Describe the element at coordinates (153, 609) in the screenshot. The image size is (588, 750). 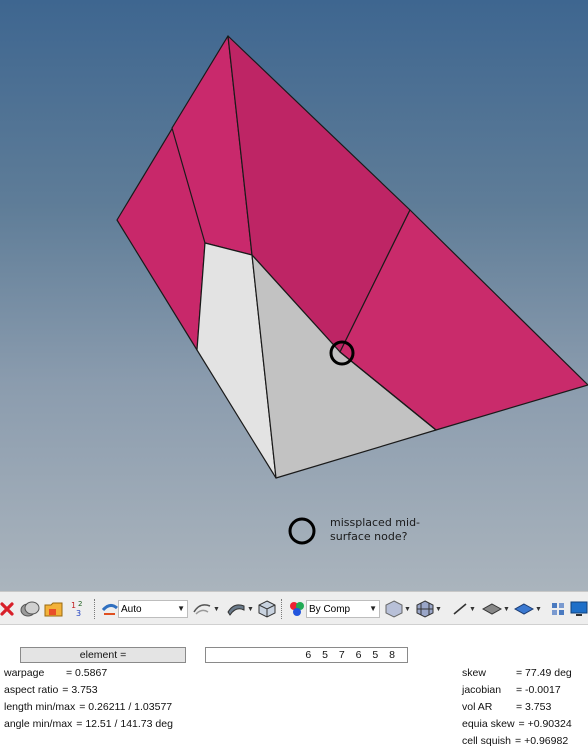
I see `shading-dropdown: Auto ▼` at that location.